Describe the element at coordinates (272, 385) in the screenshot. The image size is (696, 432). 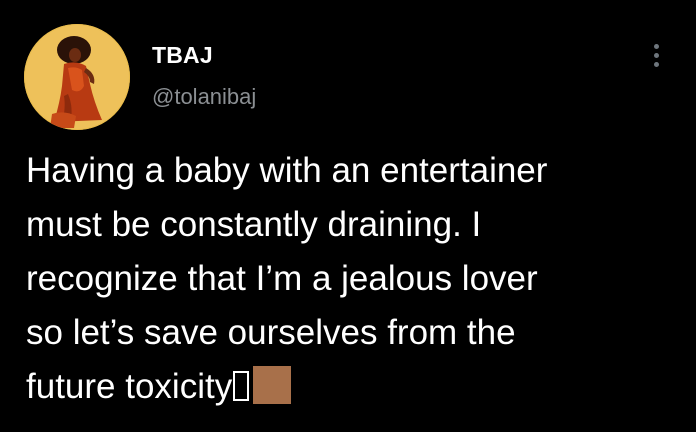
I see `skin-tone-modifier-icon` at that location.